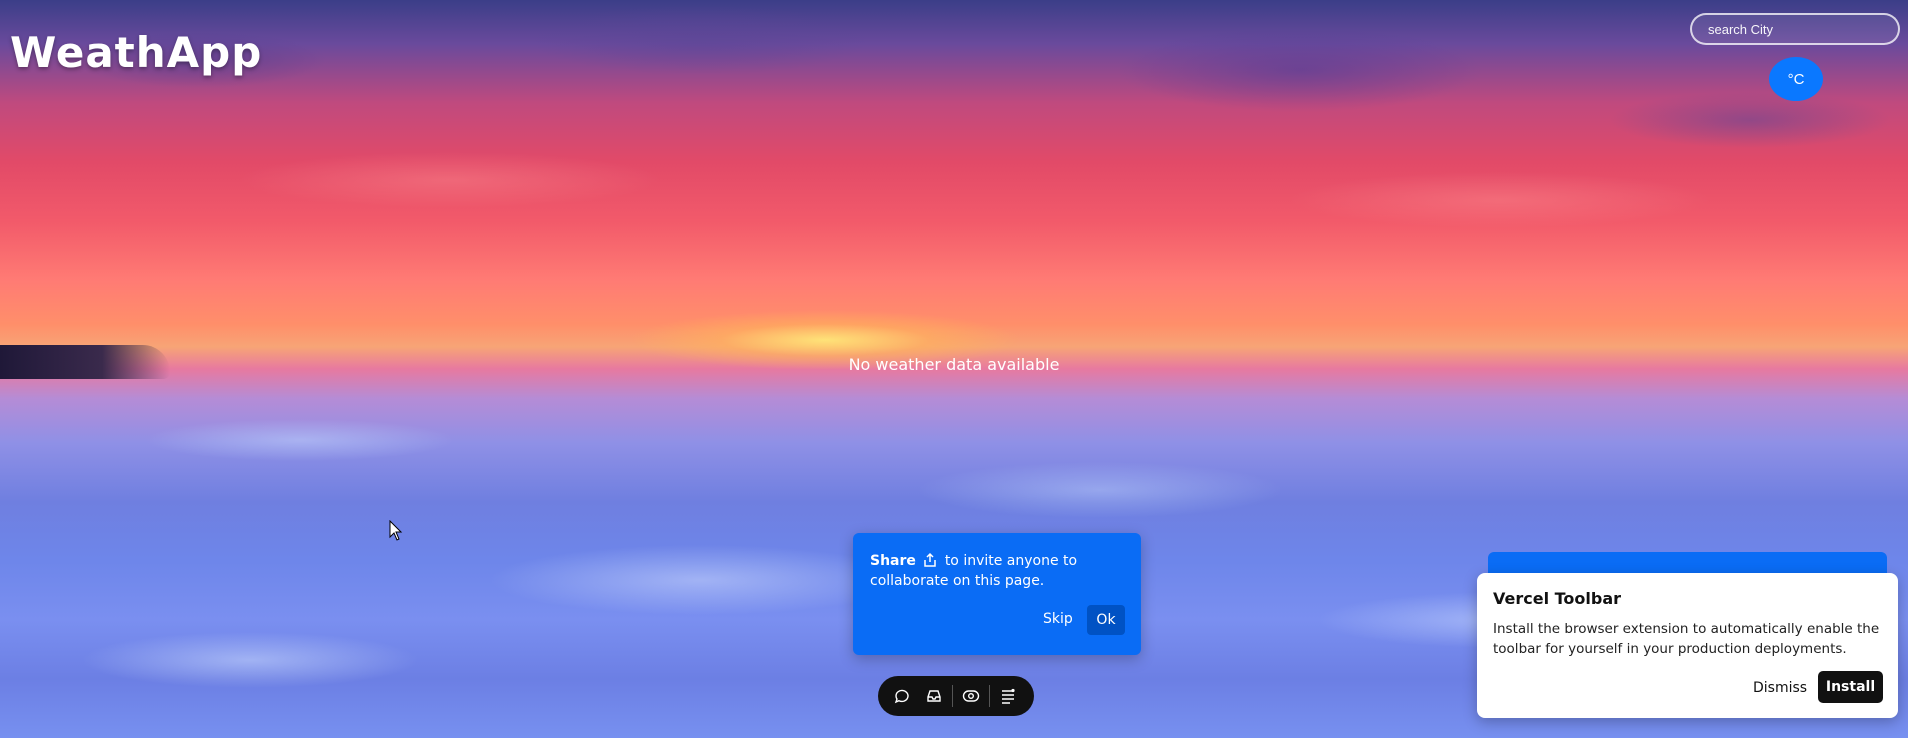 This screenshot has width=1908, height=738. I want to click on ok-button: Ok, so click(1106, 620).